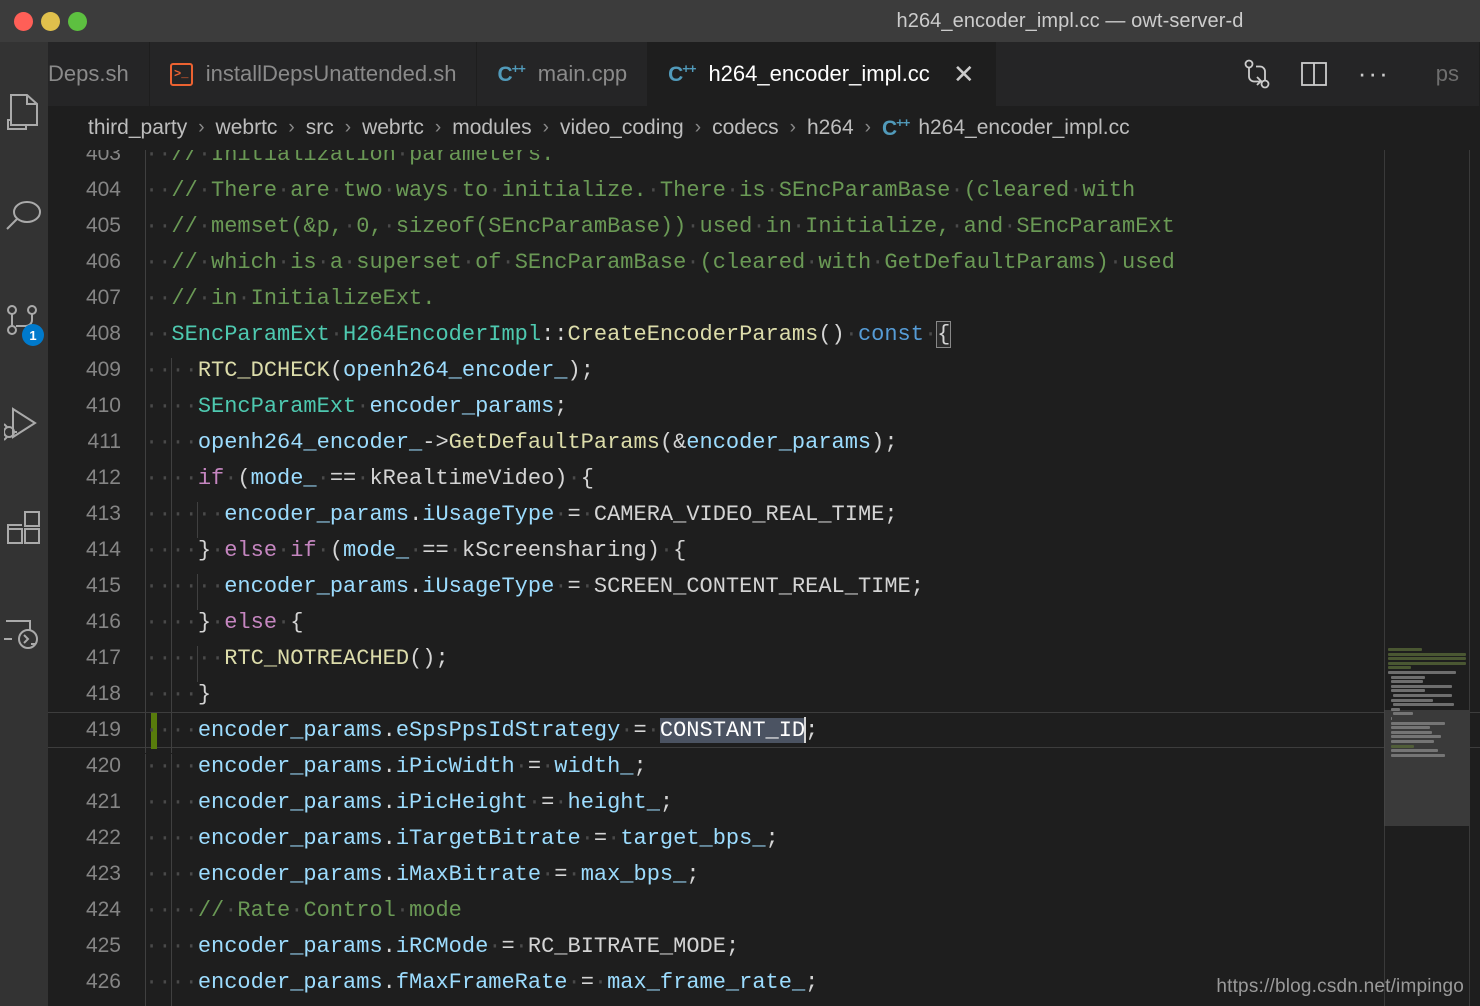  Describe the element at coordinates (764, 409) in the screenshot. I see `code-line: 410 ····SEncParamExt·encoder_params;` at that location.